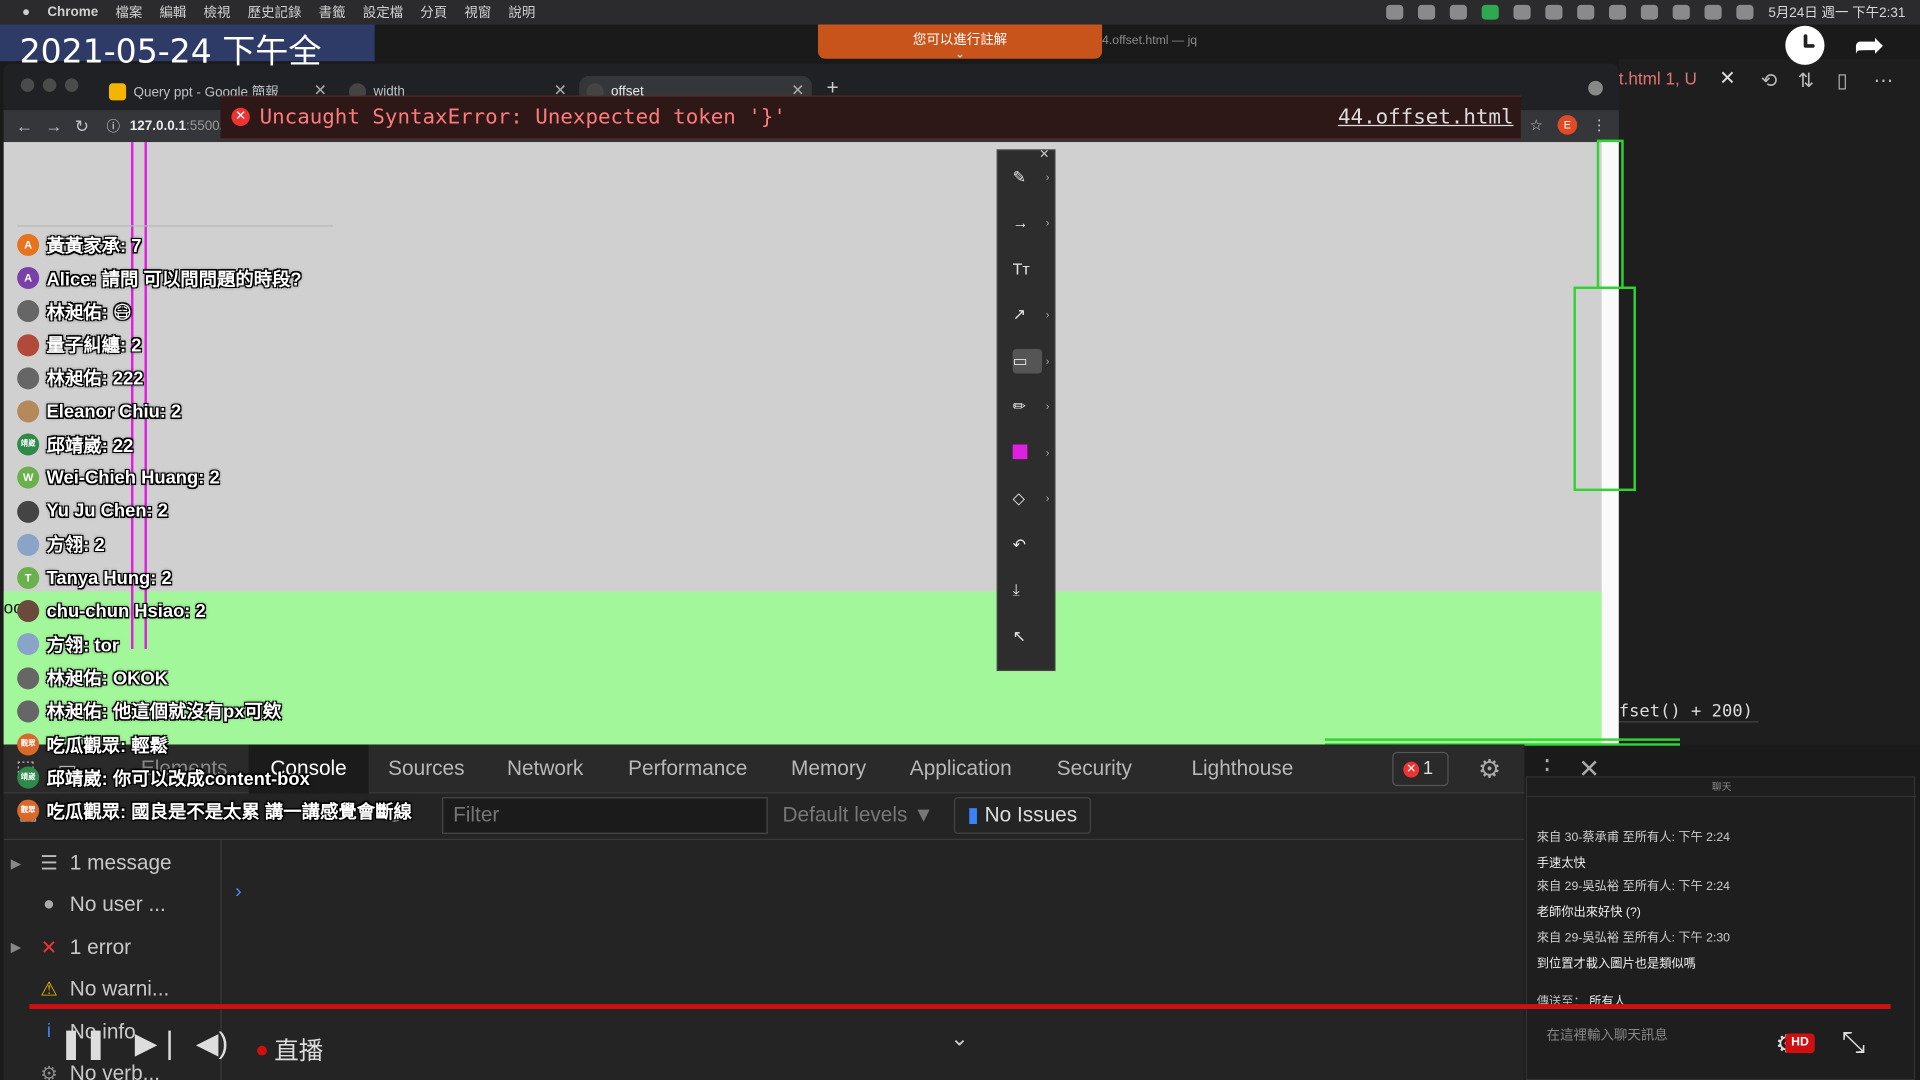 Image resolution: width=1920 pixels, height=1080 pixels. I want to click on minimize-window-button, so click(49, 85).